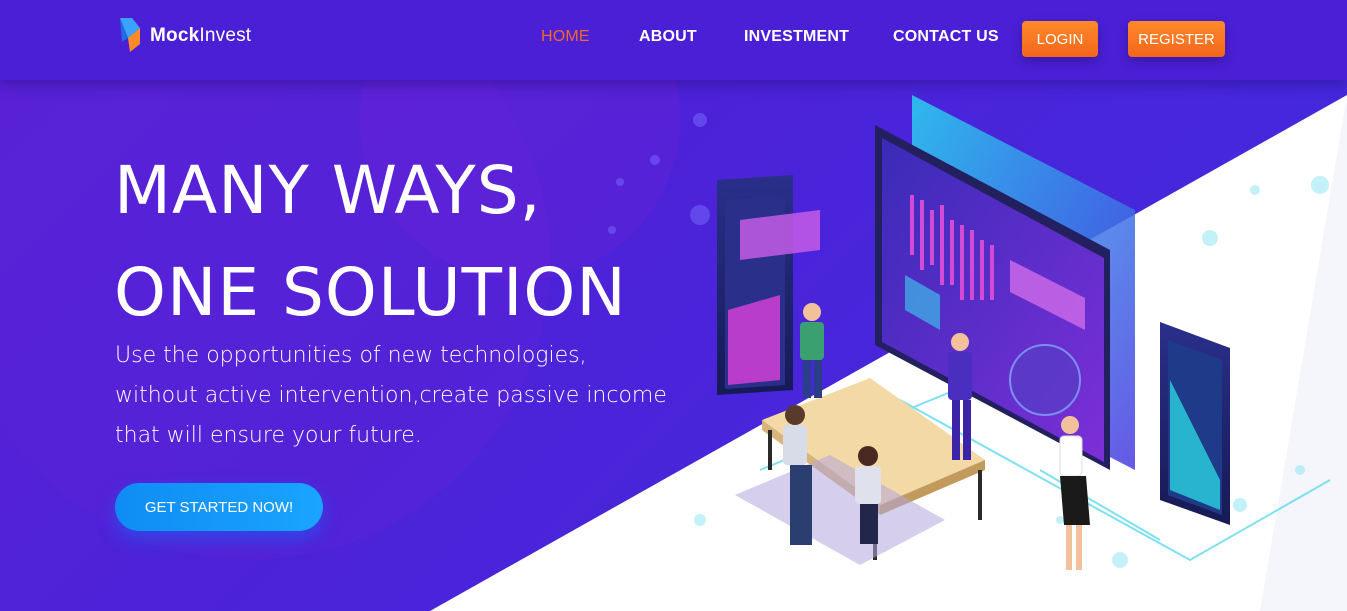 This screenshot has height=611, width=1347. I want to click on nav-about: ABOUT, so click(668, 37).